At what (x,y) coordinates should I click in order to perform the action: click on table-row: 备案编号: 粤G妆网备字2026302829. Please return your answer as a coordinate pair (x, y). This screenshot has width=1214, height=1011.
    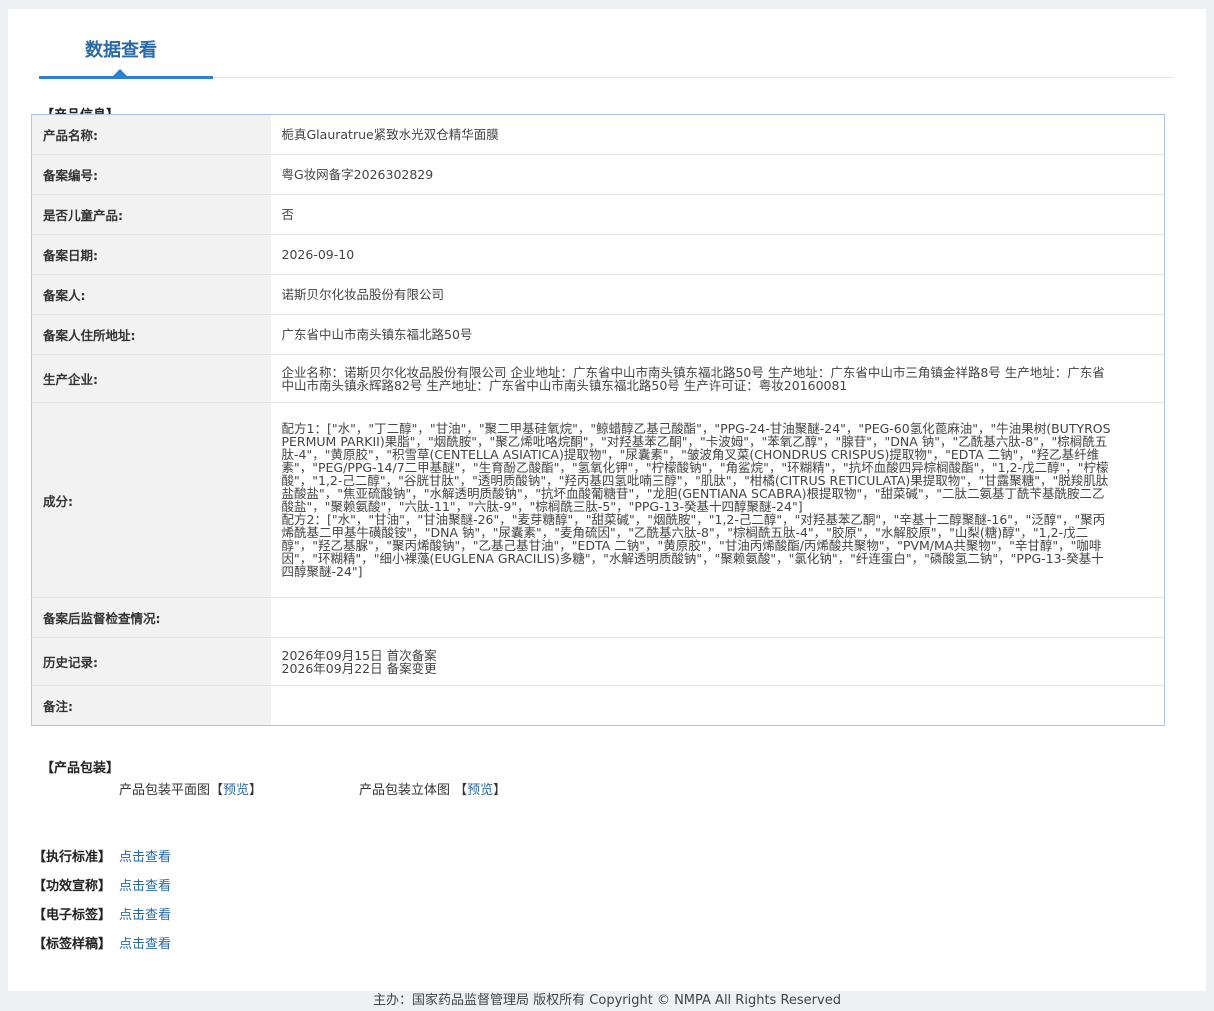
    Looking at the image, I should click on (598, 174).